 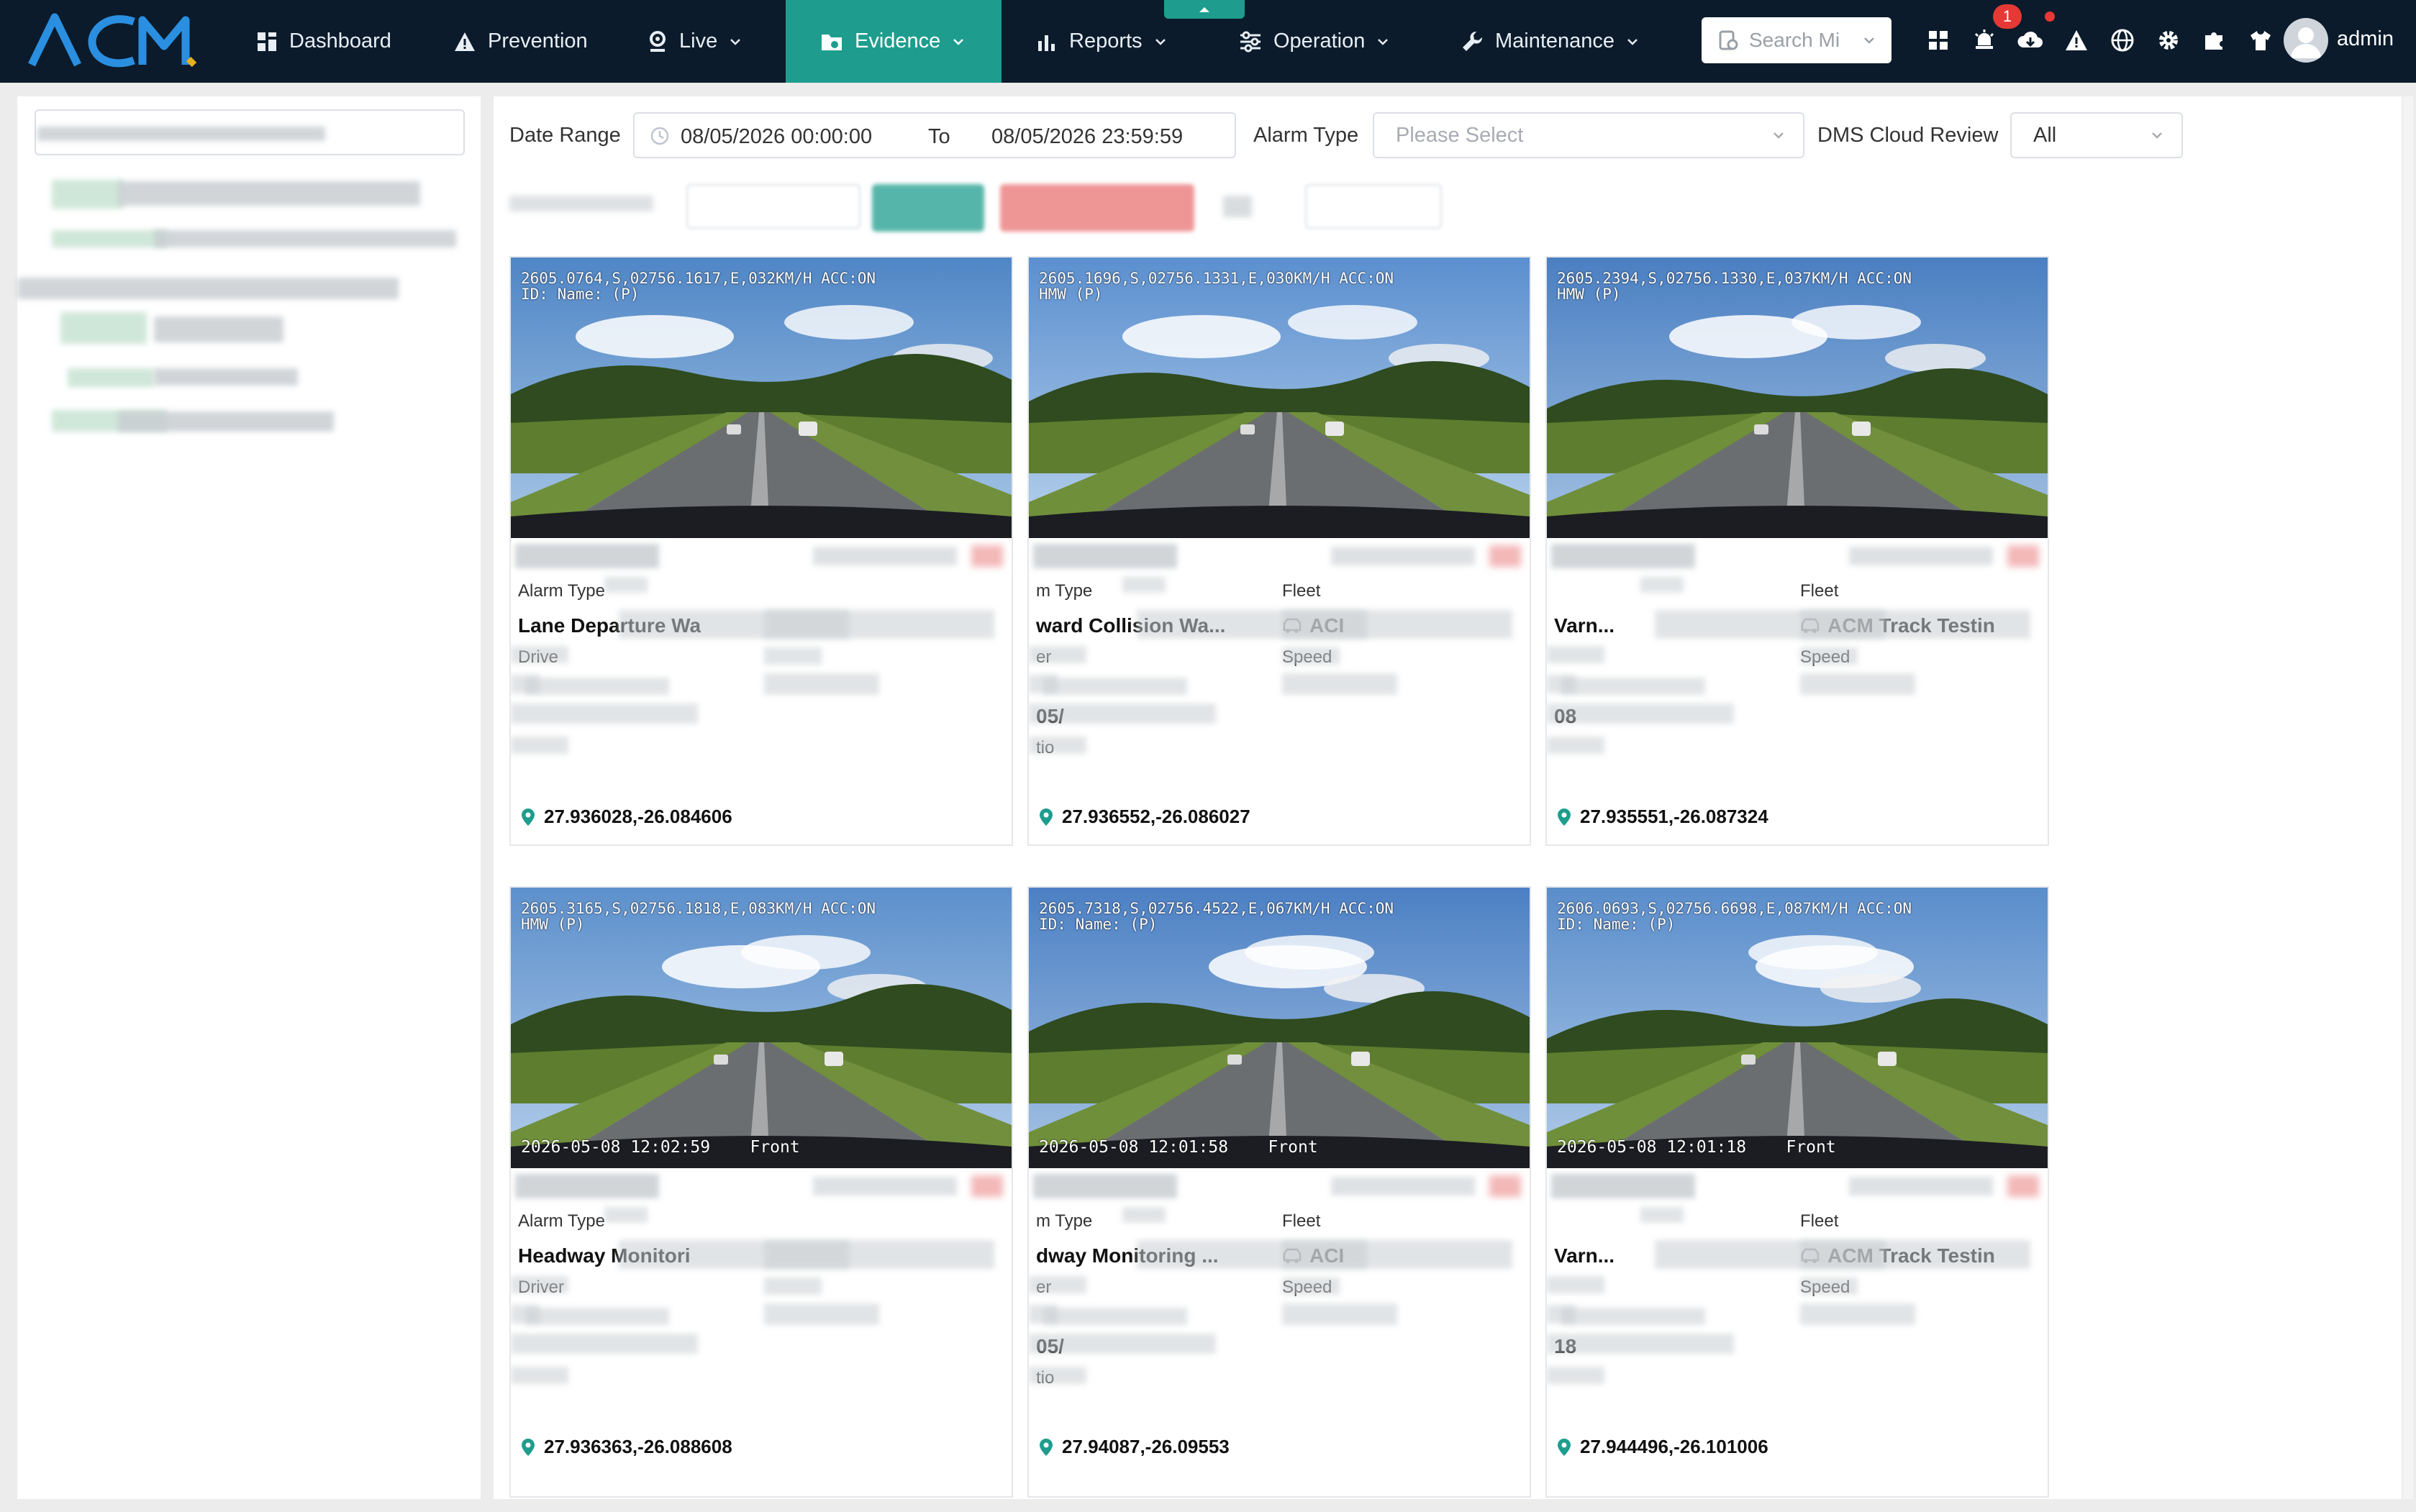 What do you see at coordinates (2077, 40) in the screenshot?
I see `alert-triangle-icon` at bounding box center [2077, 40].